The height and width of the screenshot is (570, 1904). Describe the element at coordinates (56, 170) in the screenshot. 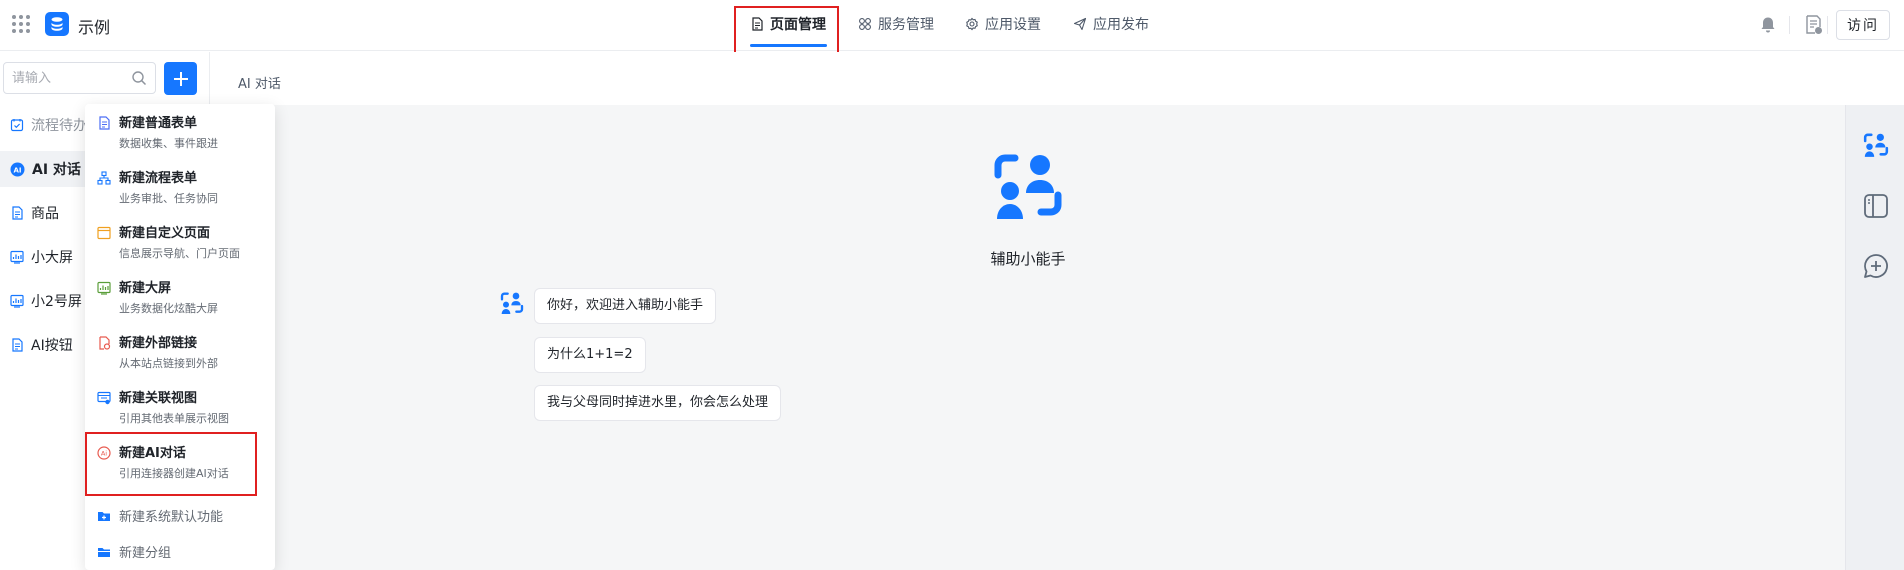

I see `sidebar-item-label: AI 对话` at that location.